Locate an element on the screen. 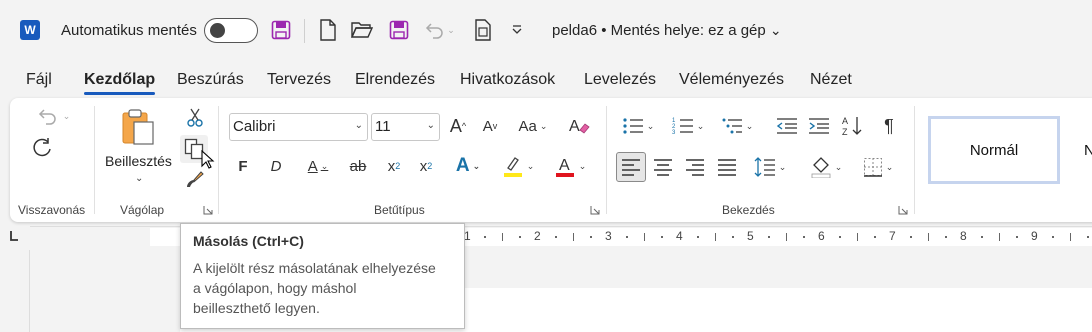 The height and width of the screenshot is (332, 1092). paste-label: Beillesztés is located at coordinates (138, 161).